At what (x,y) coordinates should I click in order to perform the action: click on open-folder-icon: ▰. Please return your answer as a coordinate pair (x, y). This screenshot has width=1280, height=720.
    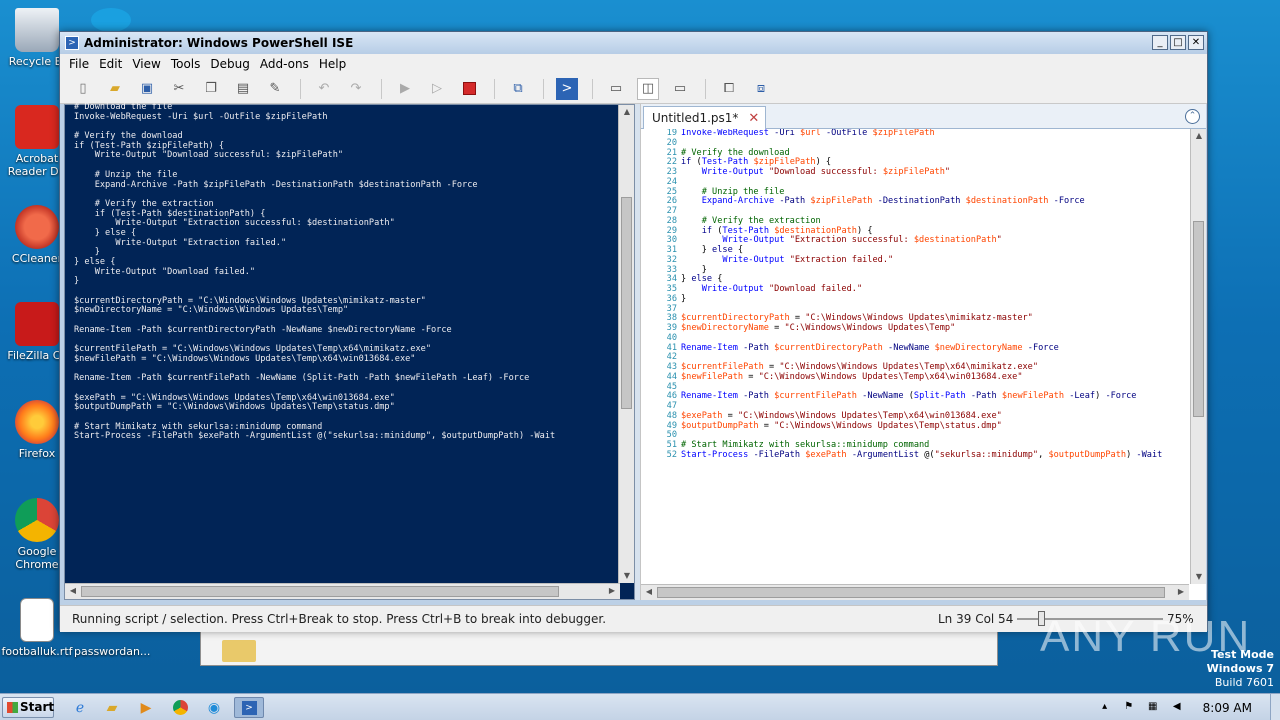
    Looking at the image, I should click on (115, 89).